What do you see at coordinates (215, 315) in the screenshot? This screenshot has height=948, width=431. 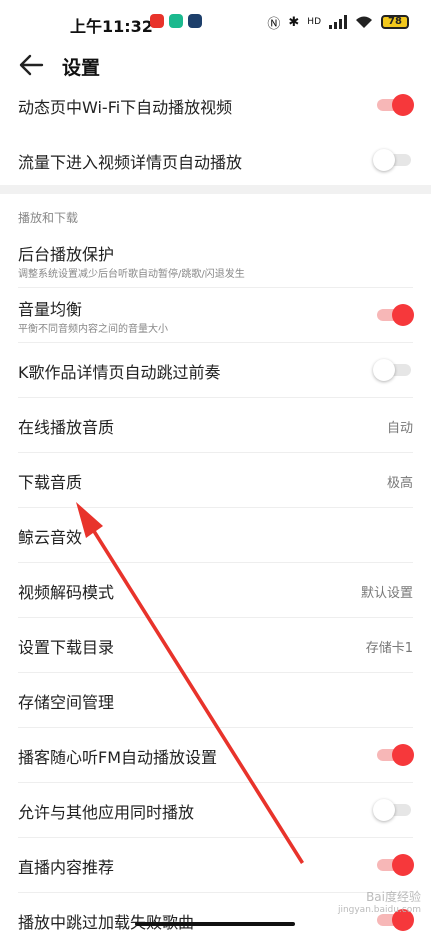 I see `setting-row-volume-balance: 音量均衡 平衡不同音频内容之间的音量大小` at bounding box center [215, 315].